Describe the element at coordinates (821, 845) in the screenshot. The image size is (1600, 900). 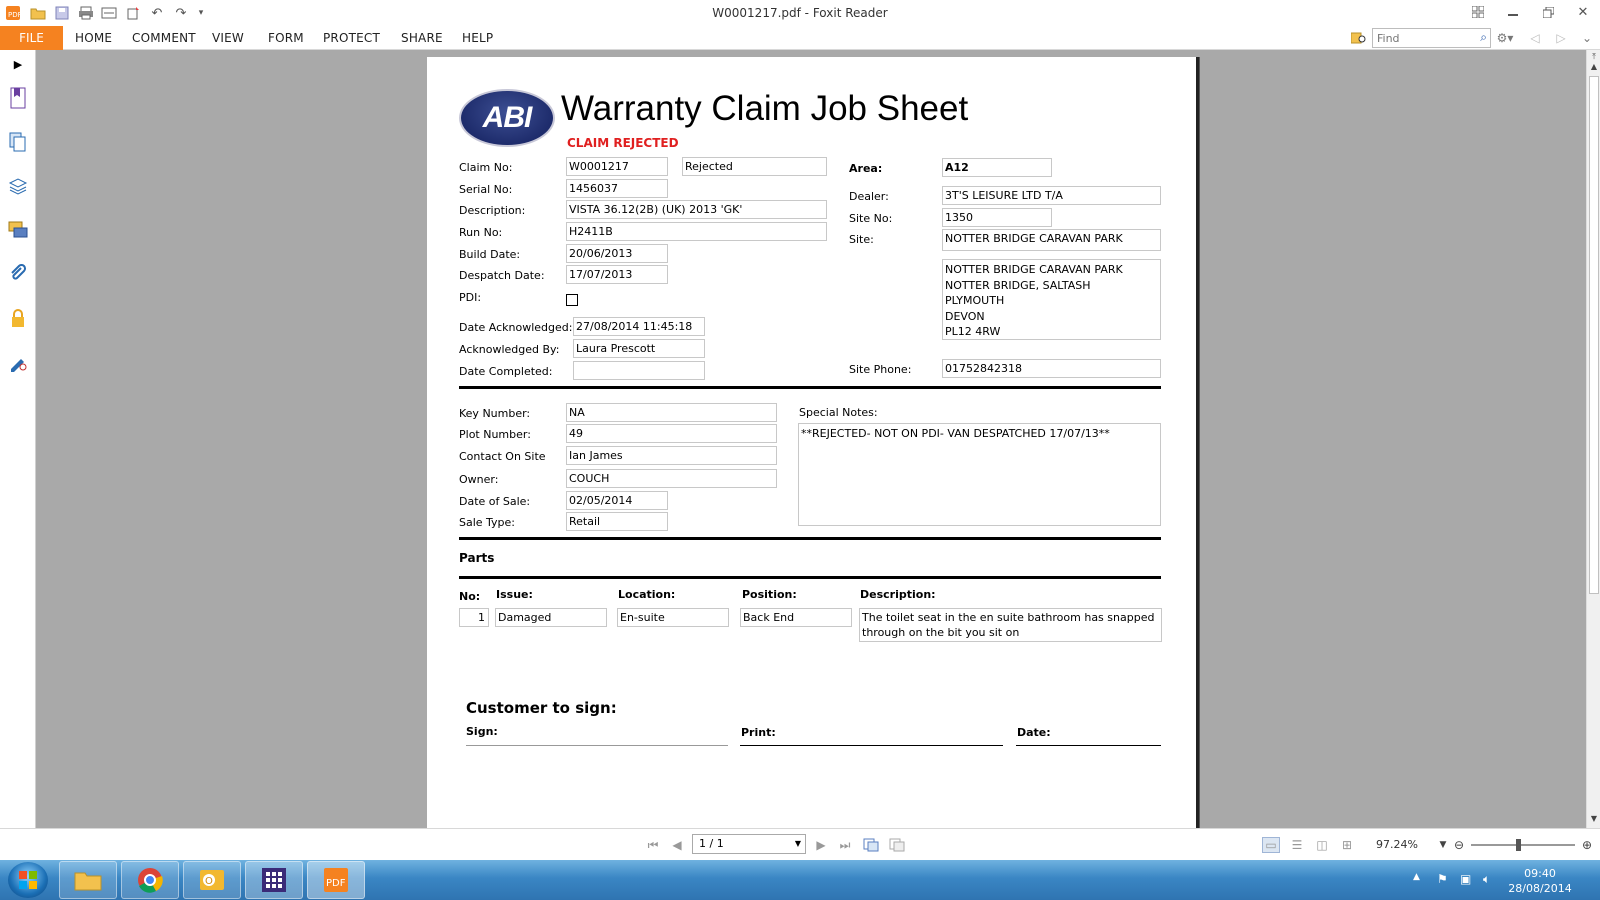
I see `next-page-icon: ▶` at that location.